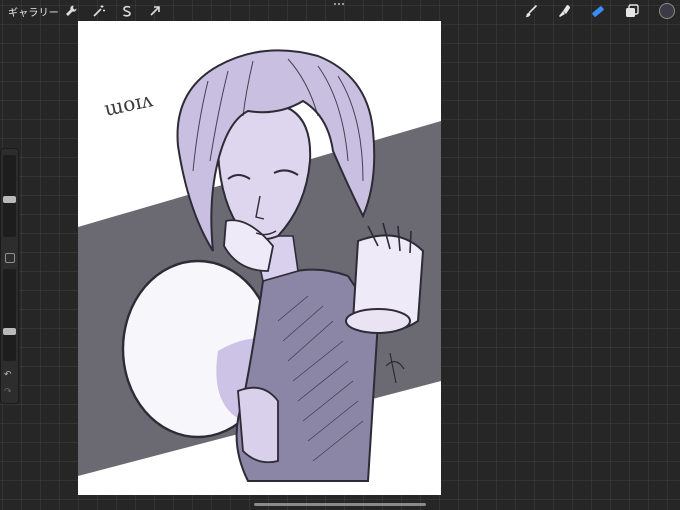 The image size is (680, 510). I want to click on brush-icon, so click(531, 11).